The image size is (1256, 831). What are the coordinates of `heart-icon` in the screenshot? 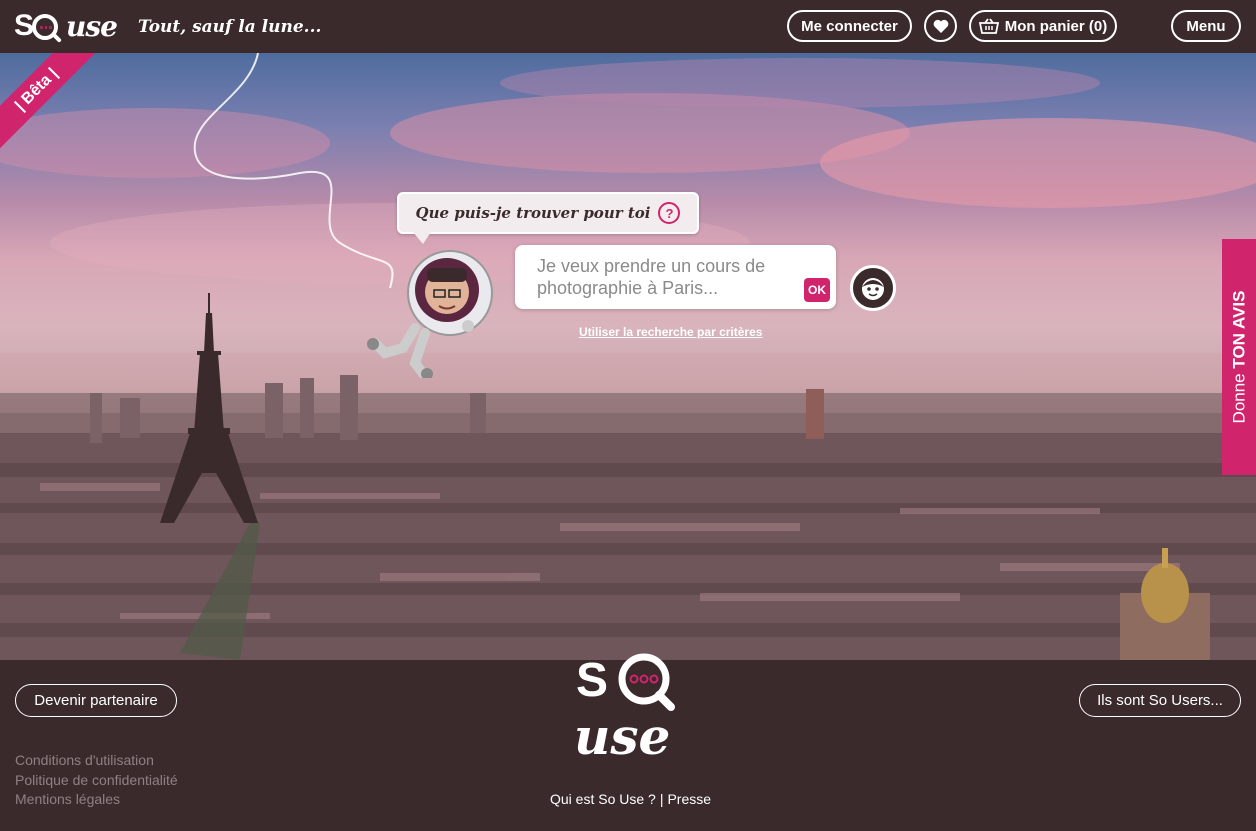 It's located at (940, 26).